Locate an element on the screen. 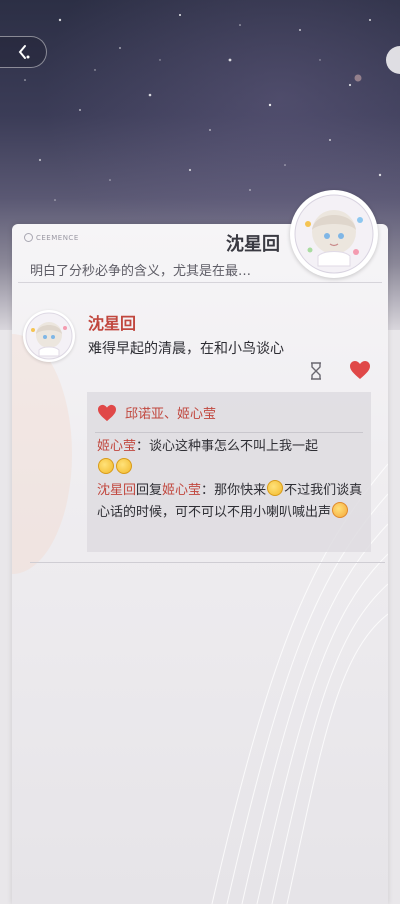  chevron-left-icon is located at coordinates (24, 52).